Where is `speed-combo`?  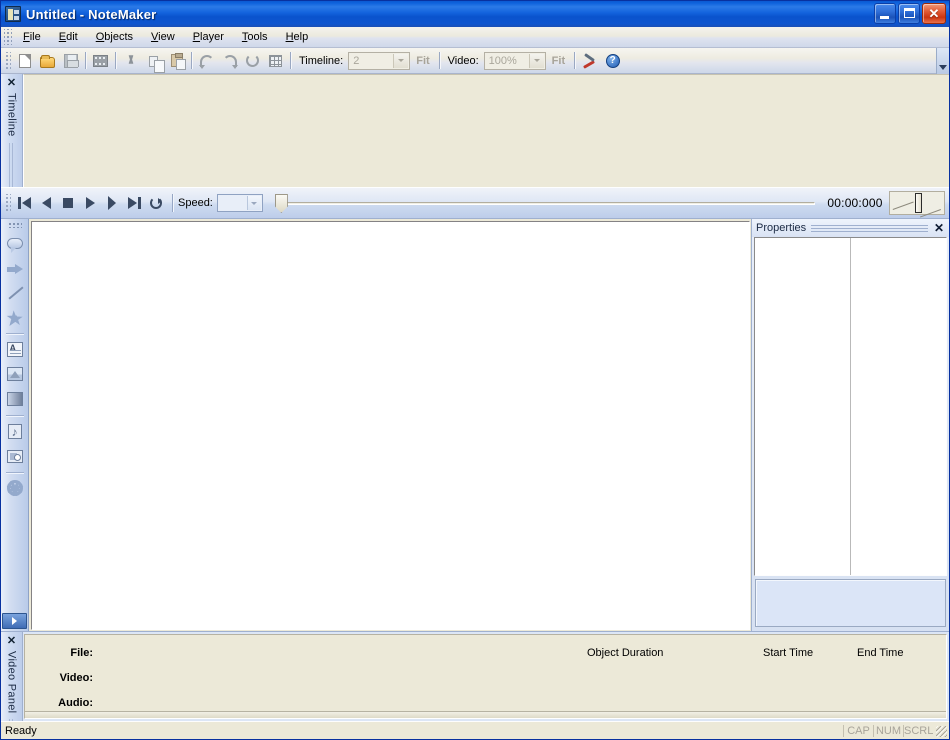
speed-combo is located at coordinates (239, 203).